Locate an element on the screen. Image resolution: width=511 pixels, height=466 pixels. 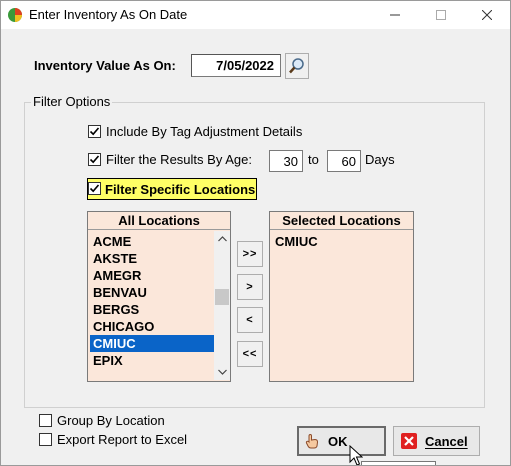
all-locations-header: All Locations is located at coordinates (159, 221).